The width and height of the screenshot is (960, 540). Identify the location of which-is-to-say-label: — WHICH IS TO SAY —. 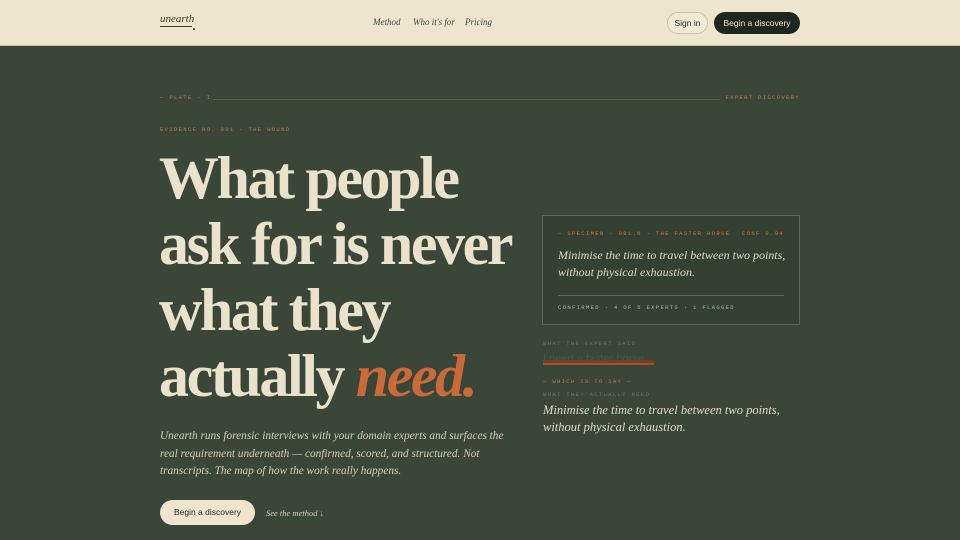
(587, 381).